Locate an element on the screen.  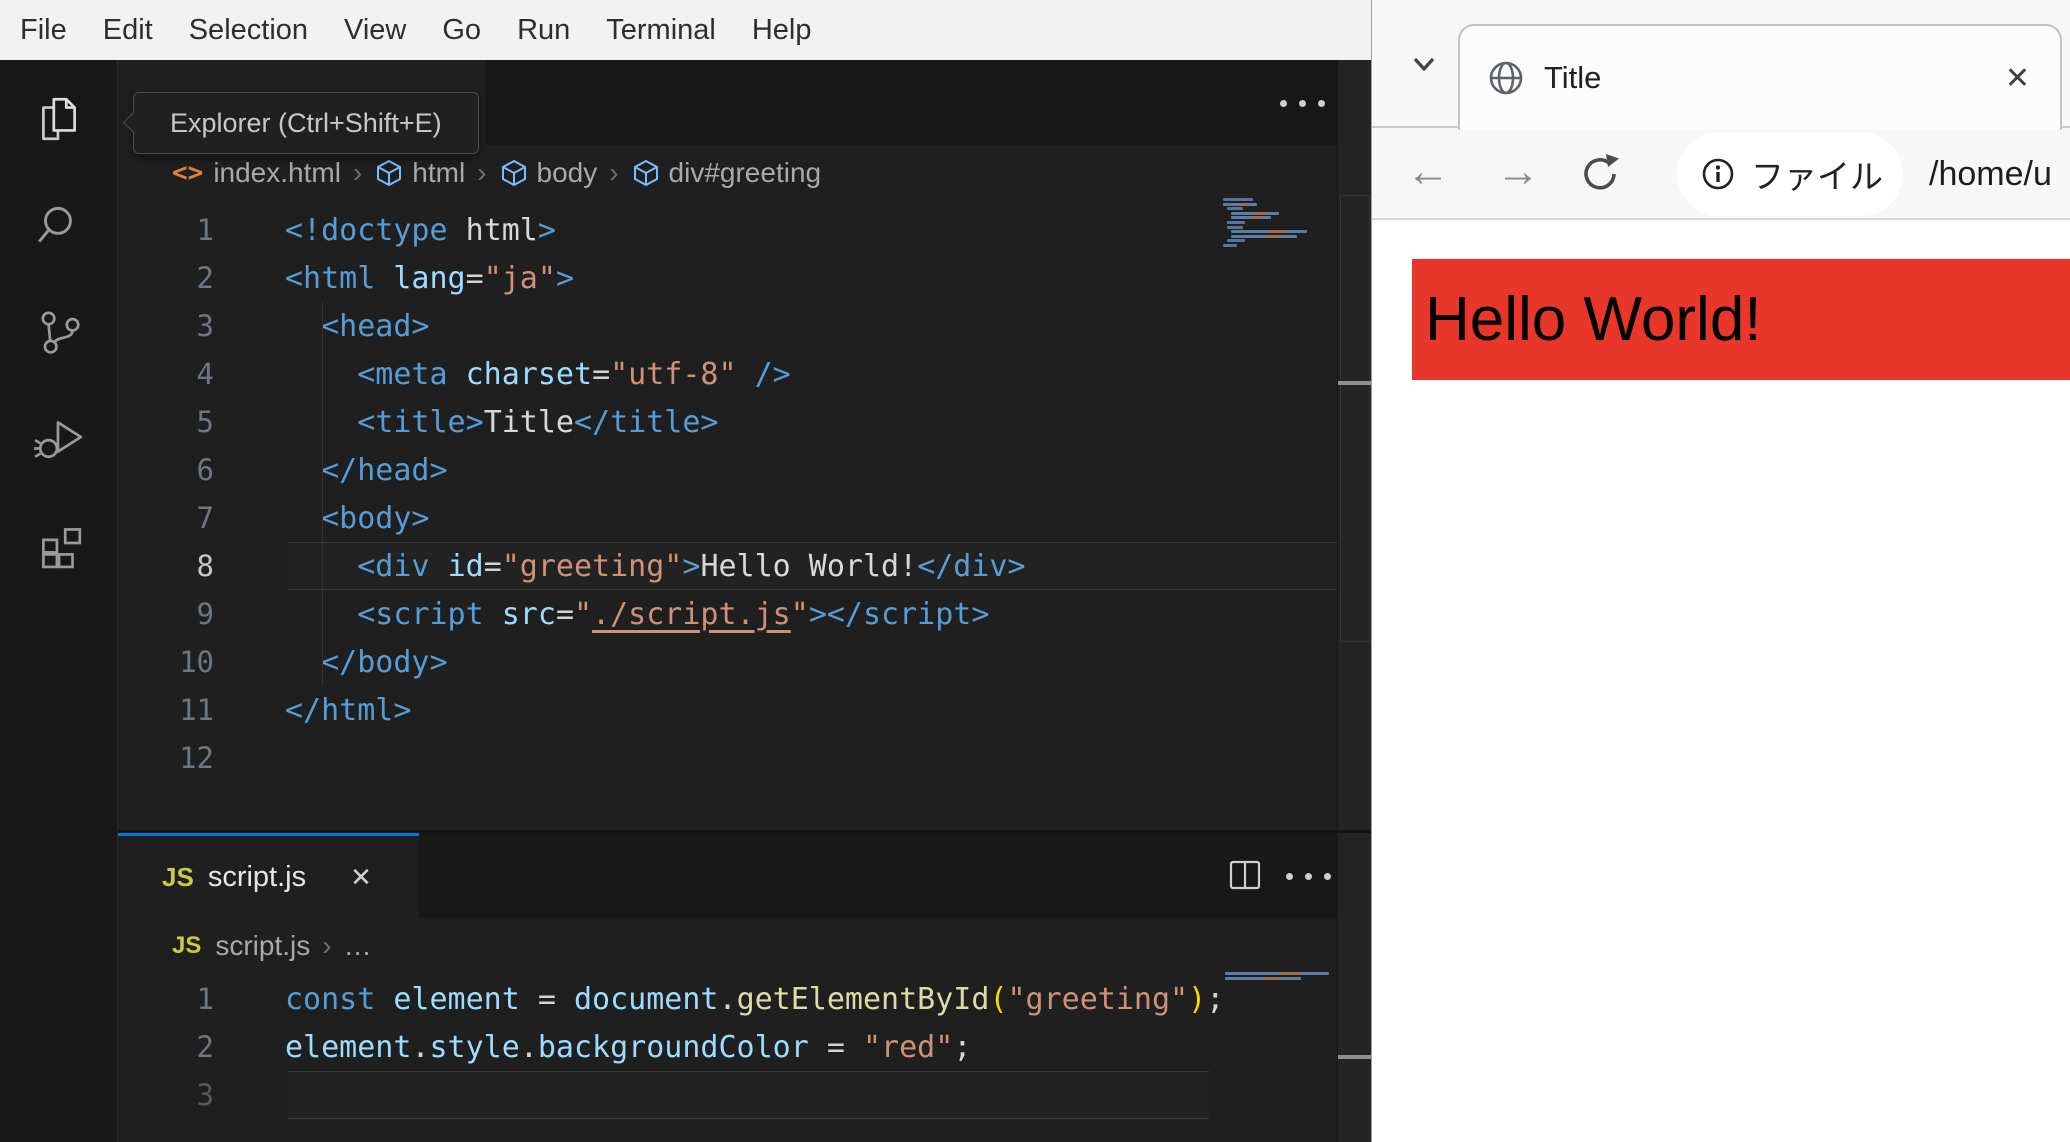
breadcrumb-item: div#greeting is located at coordinates (745, 173).